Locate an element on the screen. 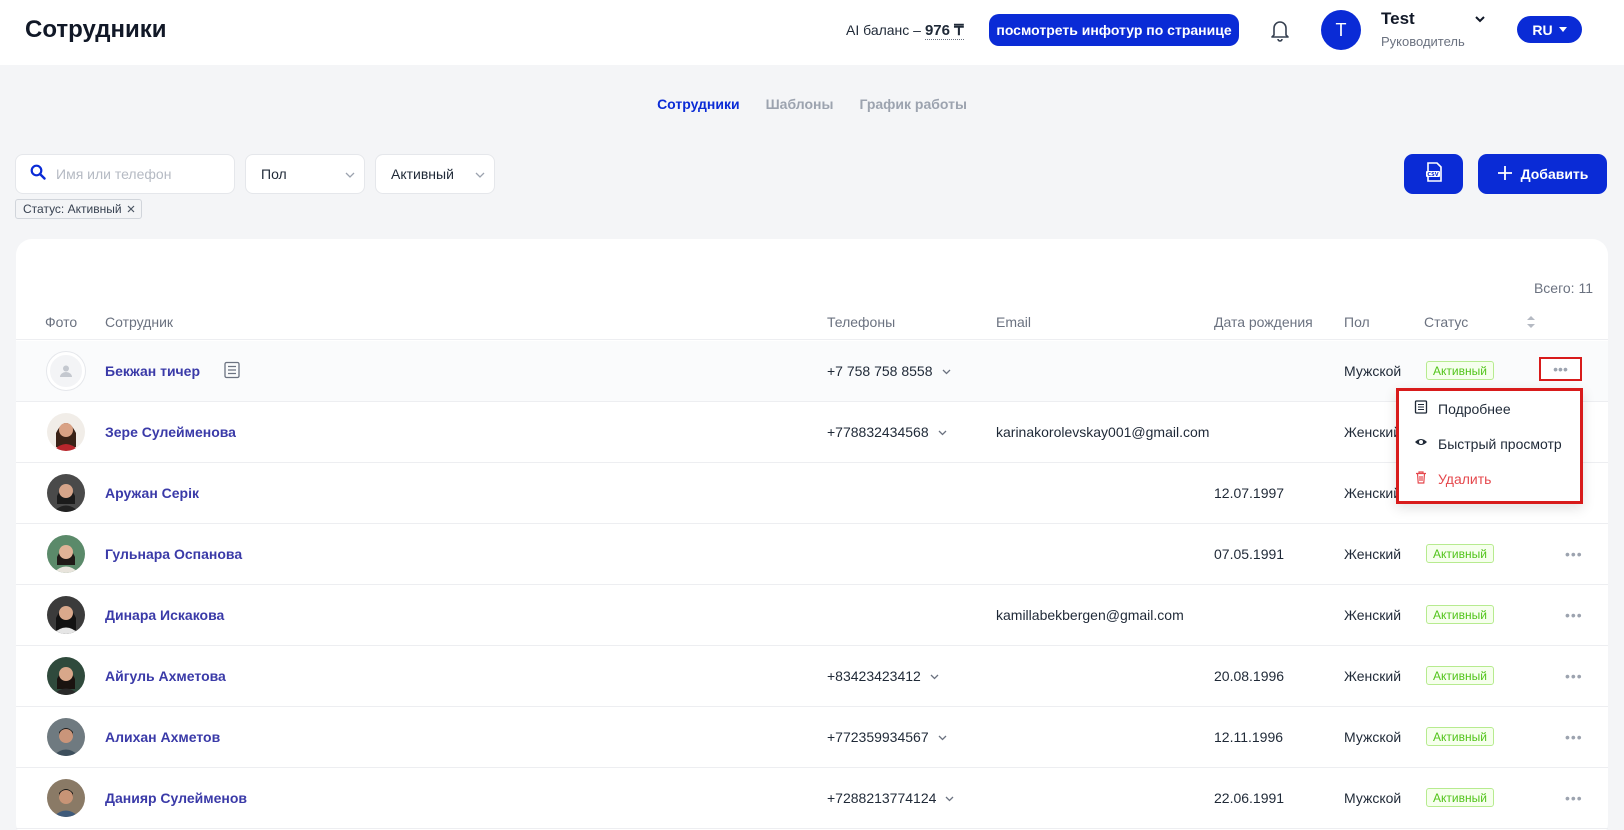 The width and height of the screenshot is (1624, 830). add-button-label: Добавить is located at coordinates (1554, 174).